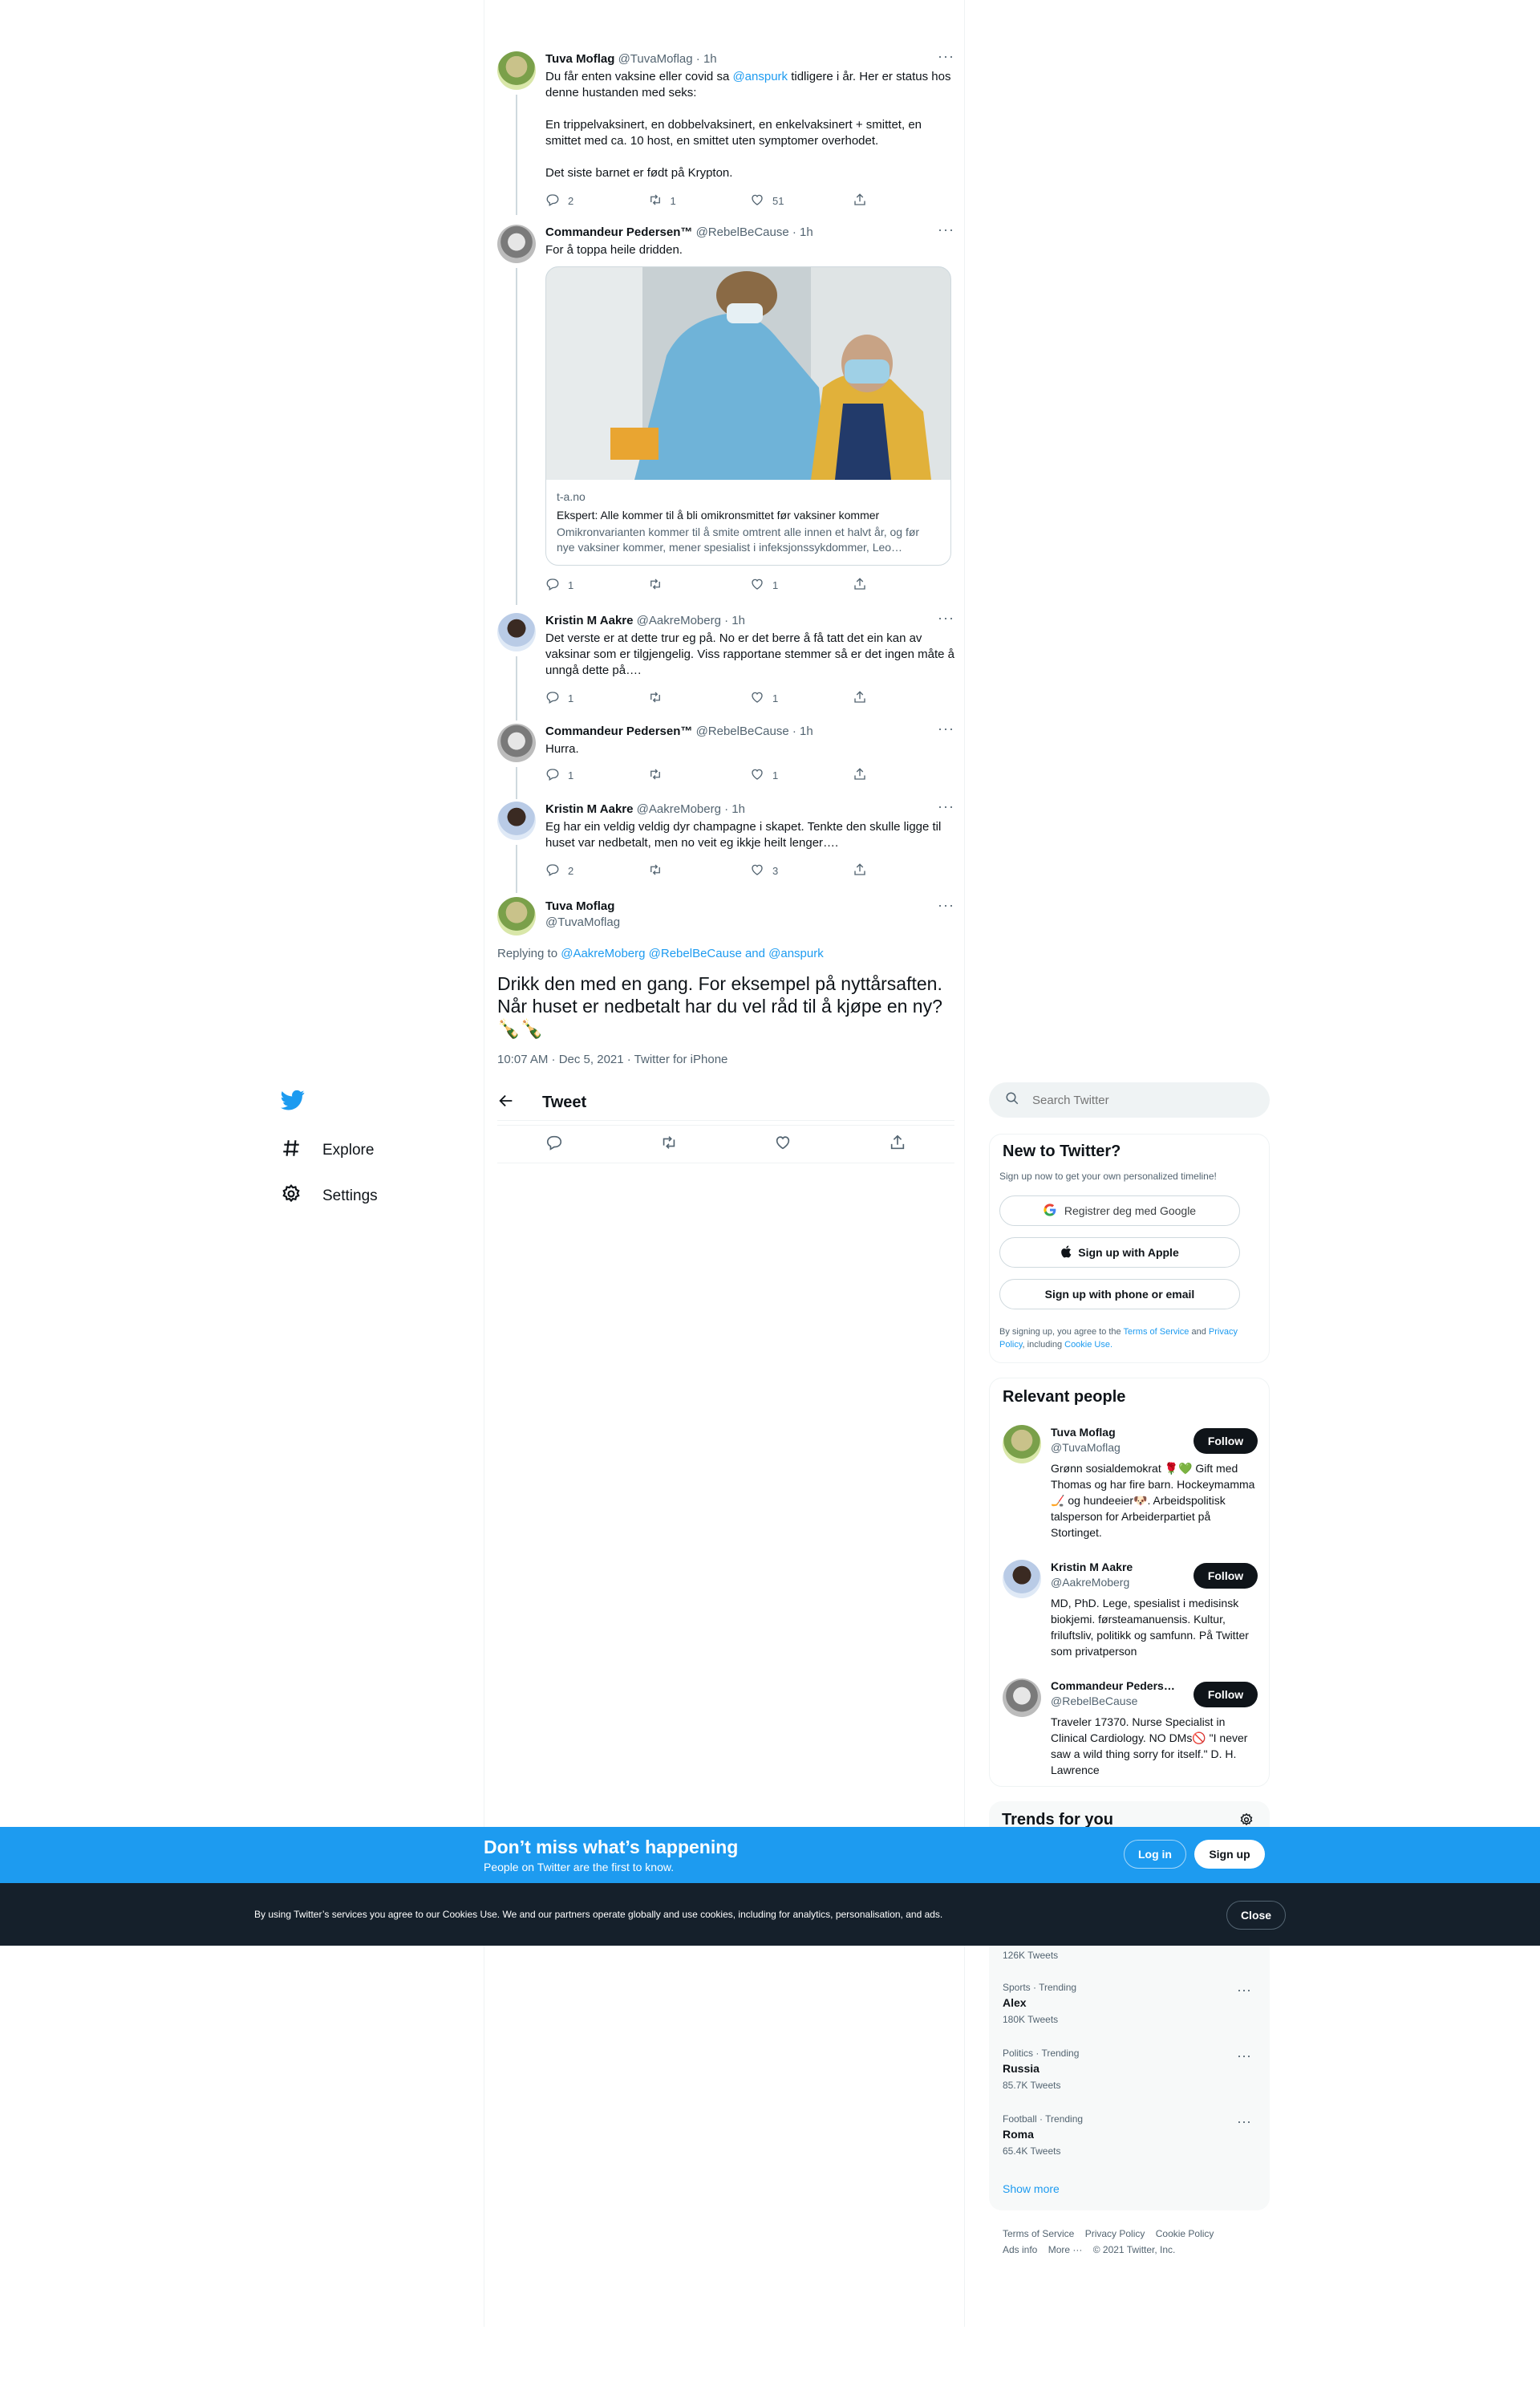 The width and height of the screenshot is (1540, 2407). Describe the element at coordinates (582, 907) in the screenshot. I see `main-author-name: Tuva Moflag` at that location.